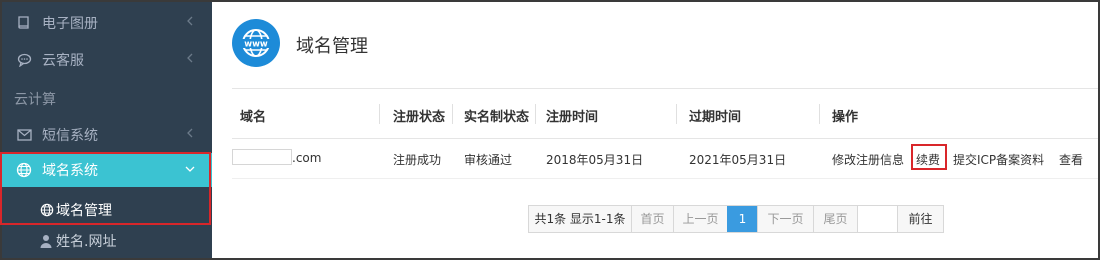 The image size is (1100, 260). Describe the element at coordinates (24, 60) in the screenshot. I see `chat-icon` at that location.